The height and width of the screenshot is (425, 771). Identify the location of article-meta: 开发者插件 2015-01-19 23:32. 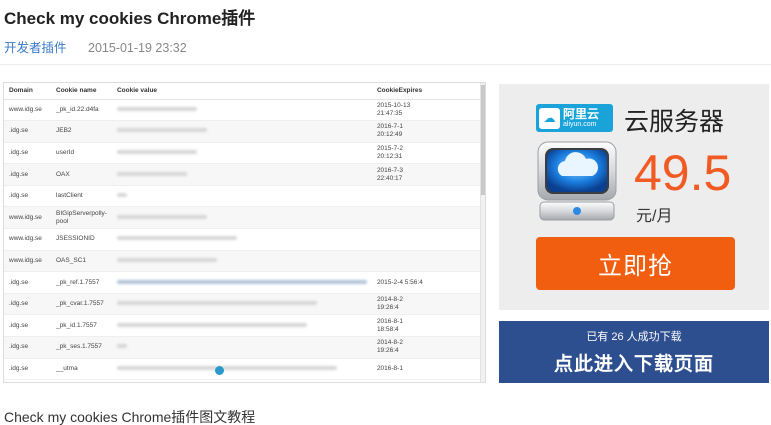
(95, 46).